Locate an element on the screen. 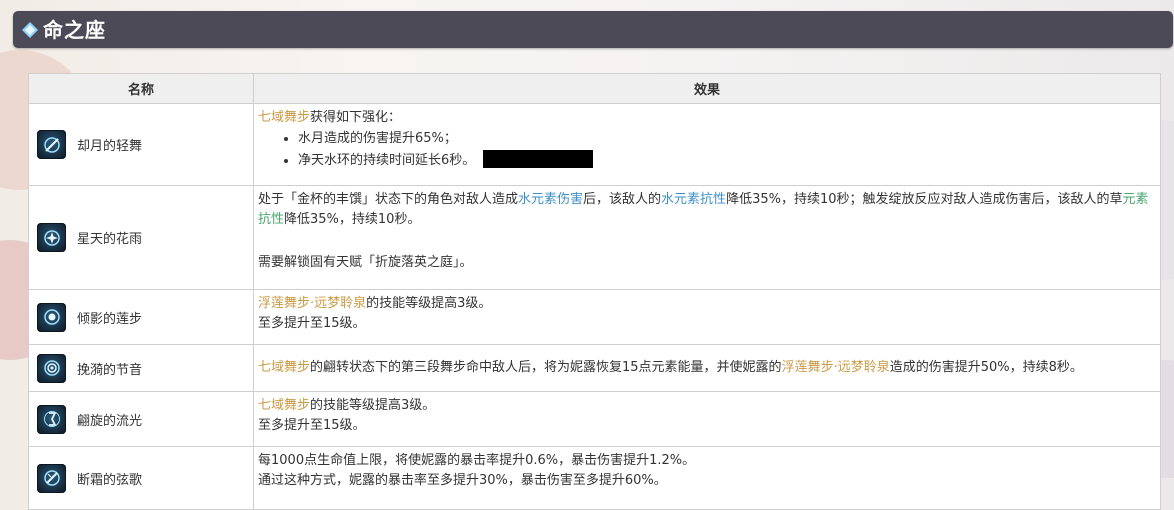 The image size is (1174, 510). effect-text: 每1000点生命值上限，将使妮露的暴击率提升0.6%，暴击伤害提升1.2%。 is located at coordinates (477, 460).